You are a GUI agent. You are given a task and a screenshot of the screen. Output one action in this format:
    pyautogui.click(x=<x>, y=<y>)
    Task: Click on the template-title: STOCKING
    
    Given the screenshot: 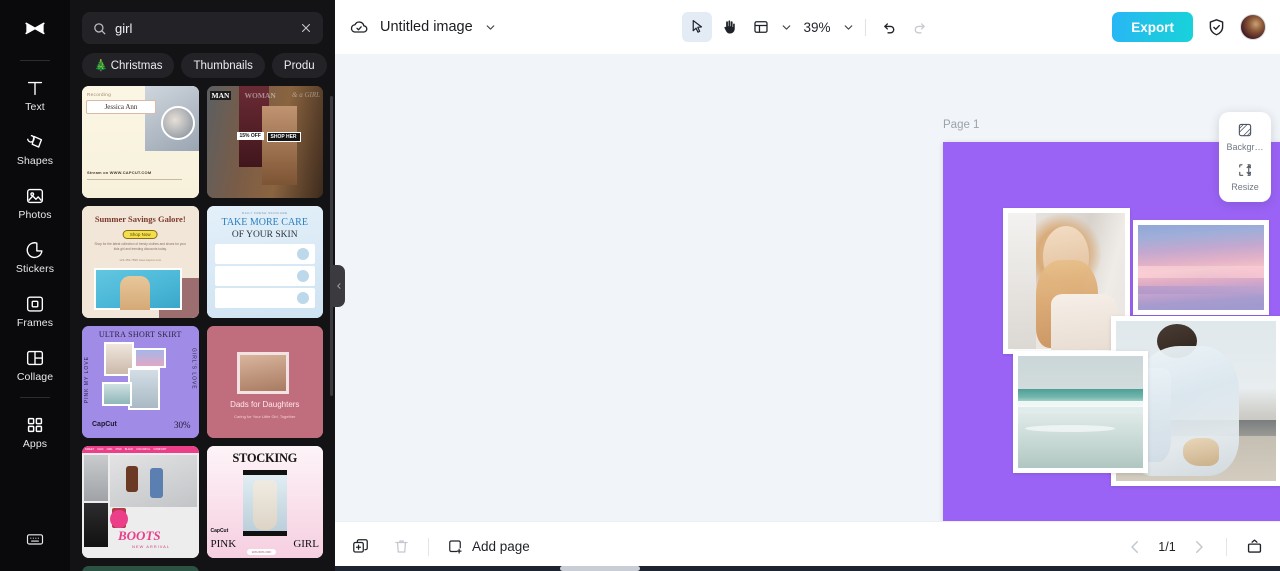 What is the action you would take?
    pyautogui.click(x=265, y=458)
    